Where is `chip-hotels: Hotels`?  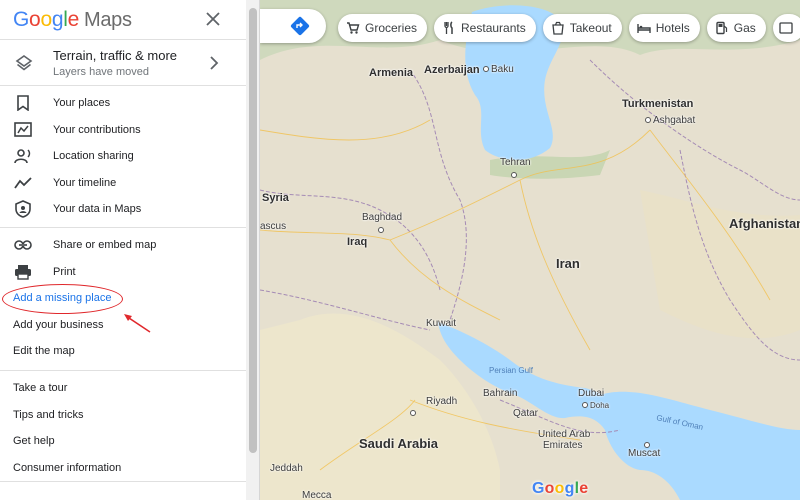 chip-hotels: Hotels is located at coordinates (664, 28).